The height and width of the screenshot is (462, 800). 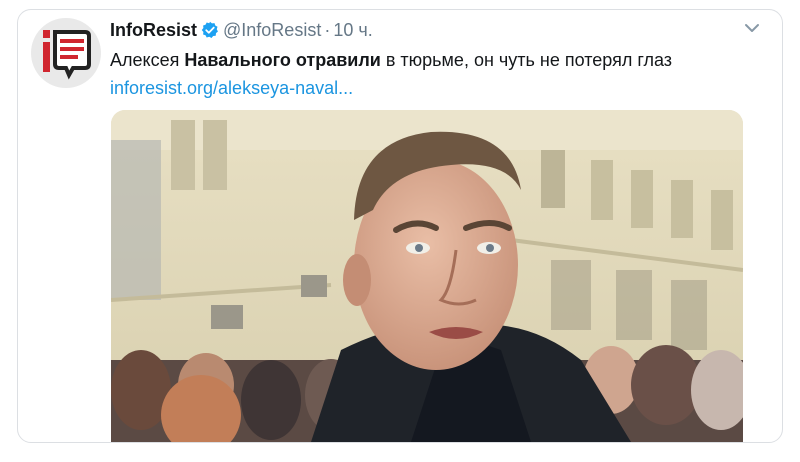 I want to click on tweet-text-bold: Навального, so click(x=237, y=60).